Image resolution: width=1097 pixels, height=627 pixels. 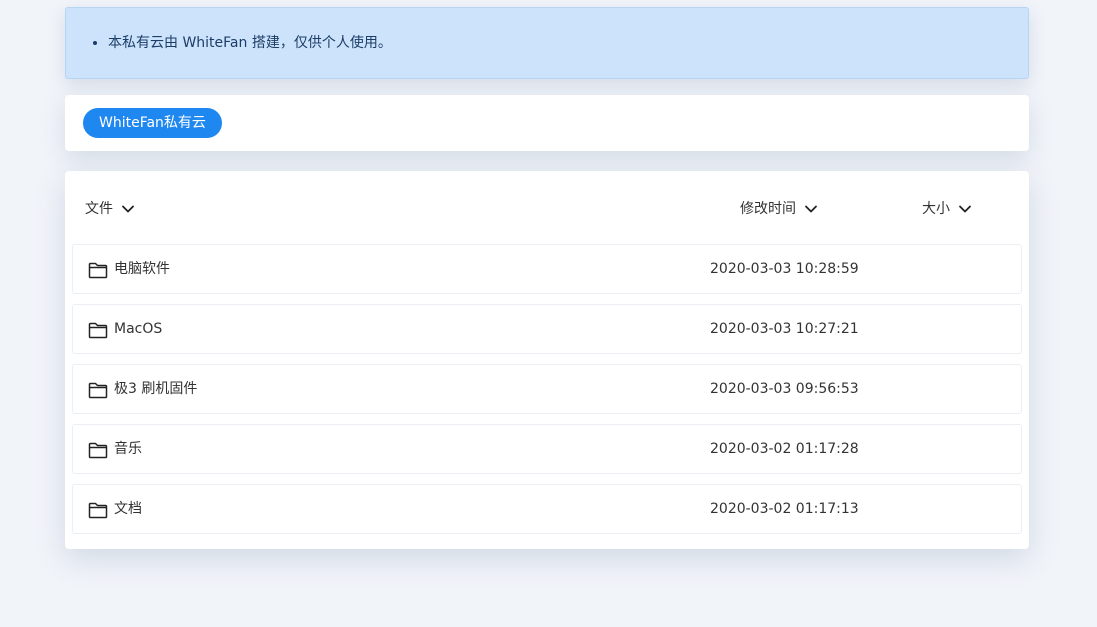 What do you see at coordinates (547, 269) in the screenshot?
I see `file-row: 电脑软件 2020-03-03 10:28:59` at bounding box center [547, 269].